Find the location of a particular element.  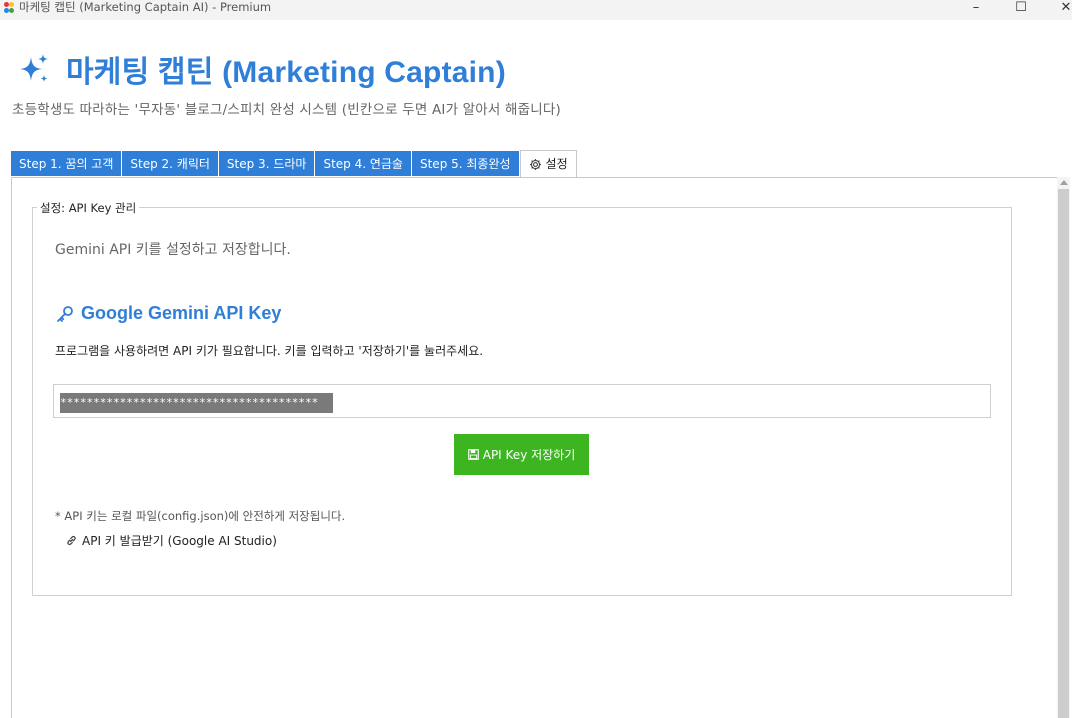

api-key-heading-text: Google Gemini API Key is located at coordinates (181, 313).